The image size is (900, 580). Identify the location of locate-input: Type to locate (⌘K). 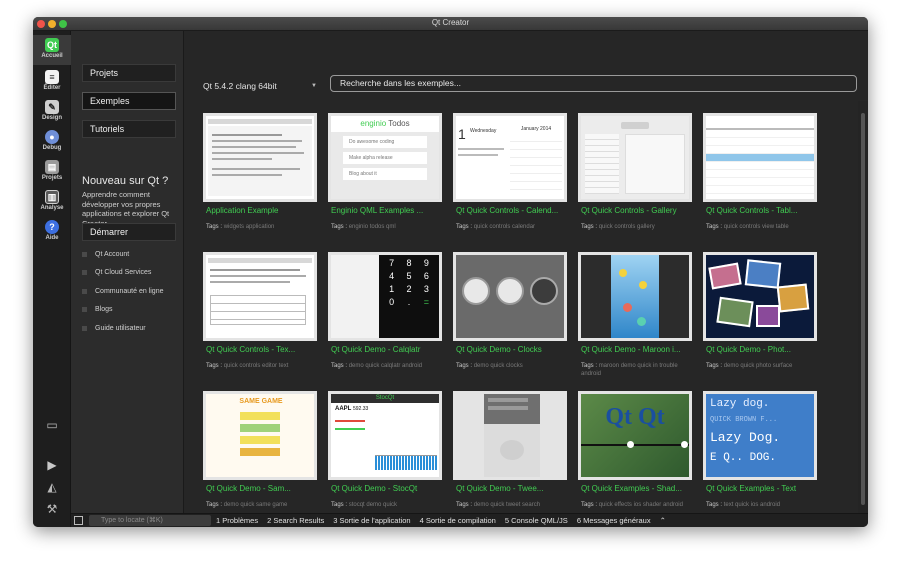
(150, 520).